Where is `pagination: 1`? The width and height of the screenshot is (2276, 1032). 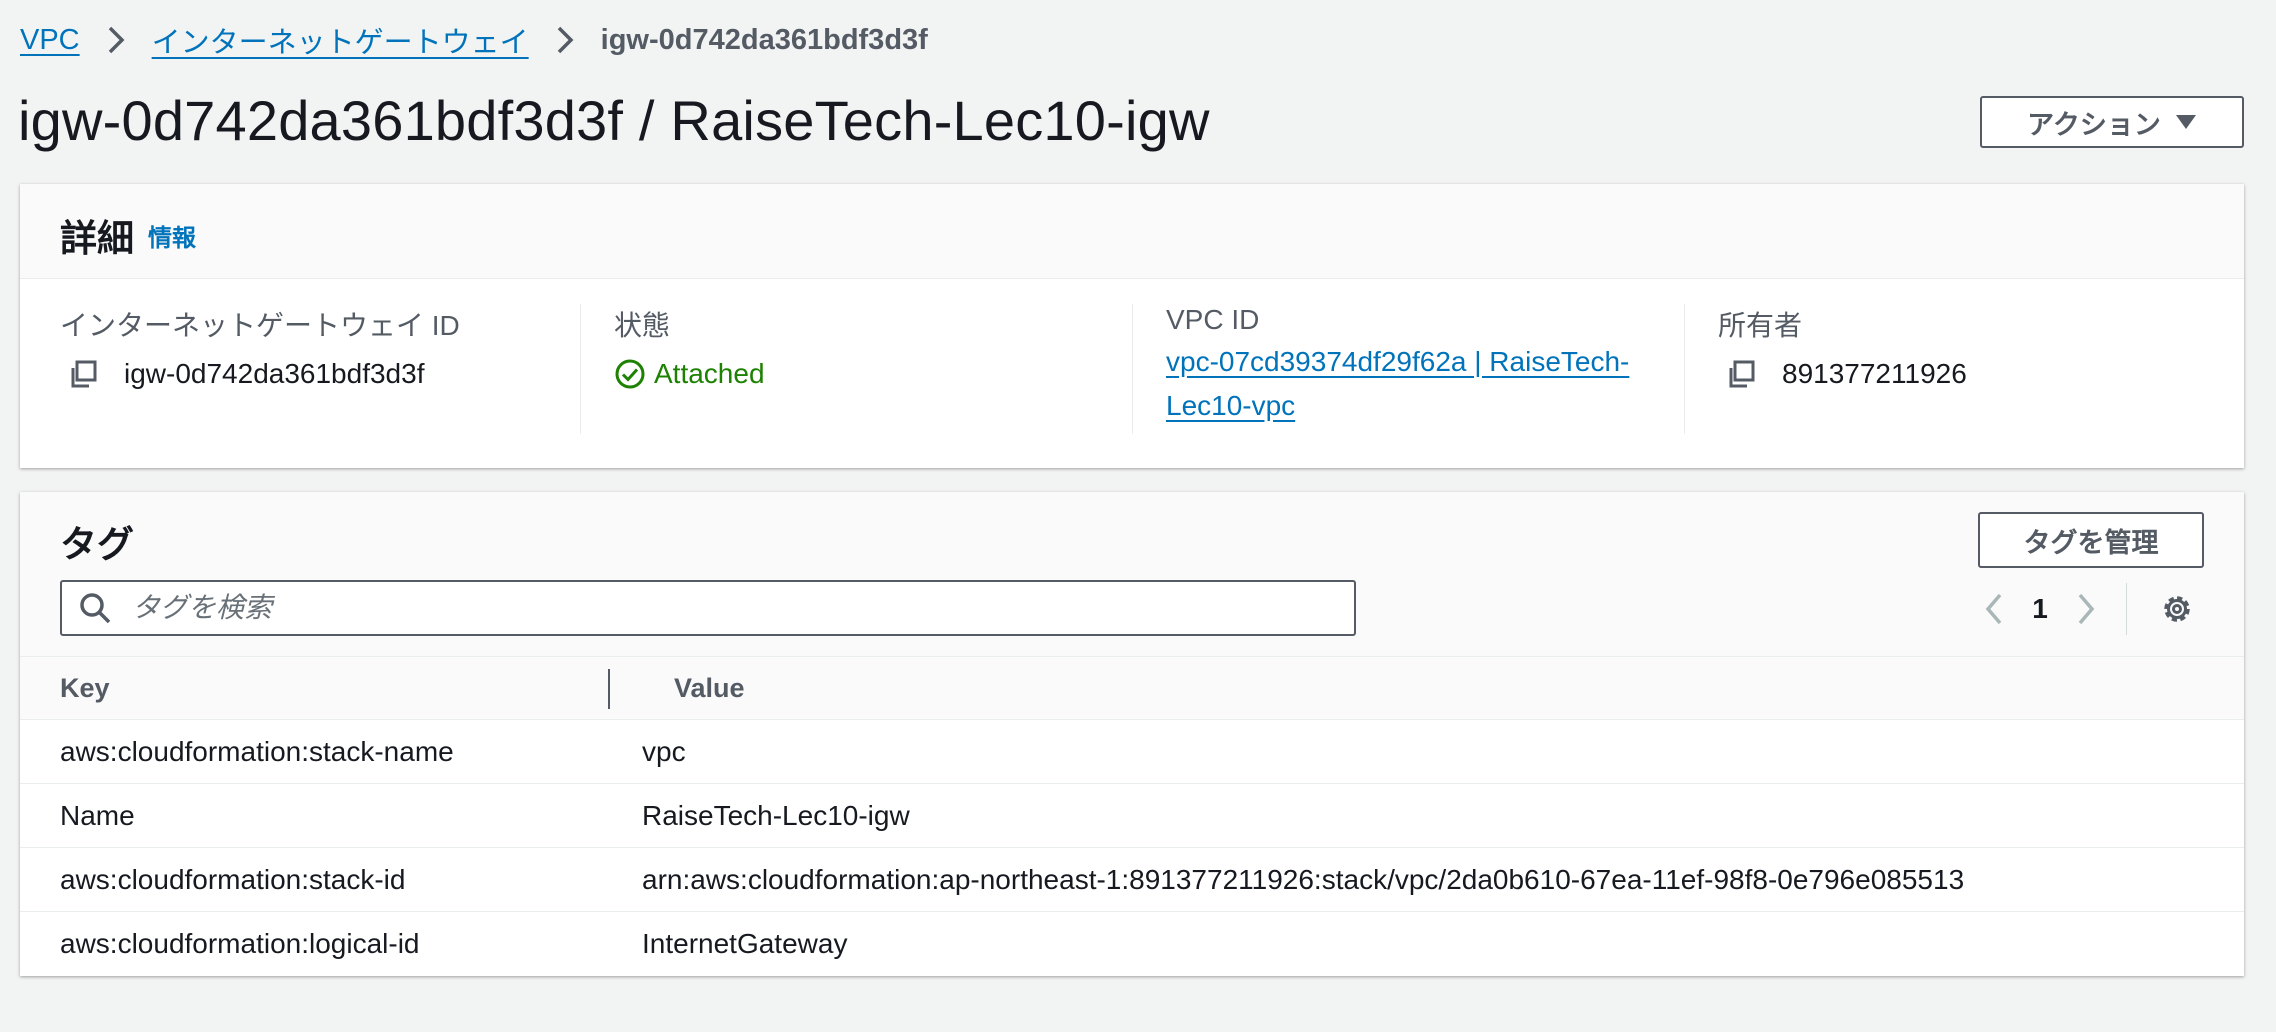 pagination: 1 is located at coordinates (2085, 609).